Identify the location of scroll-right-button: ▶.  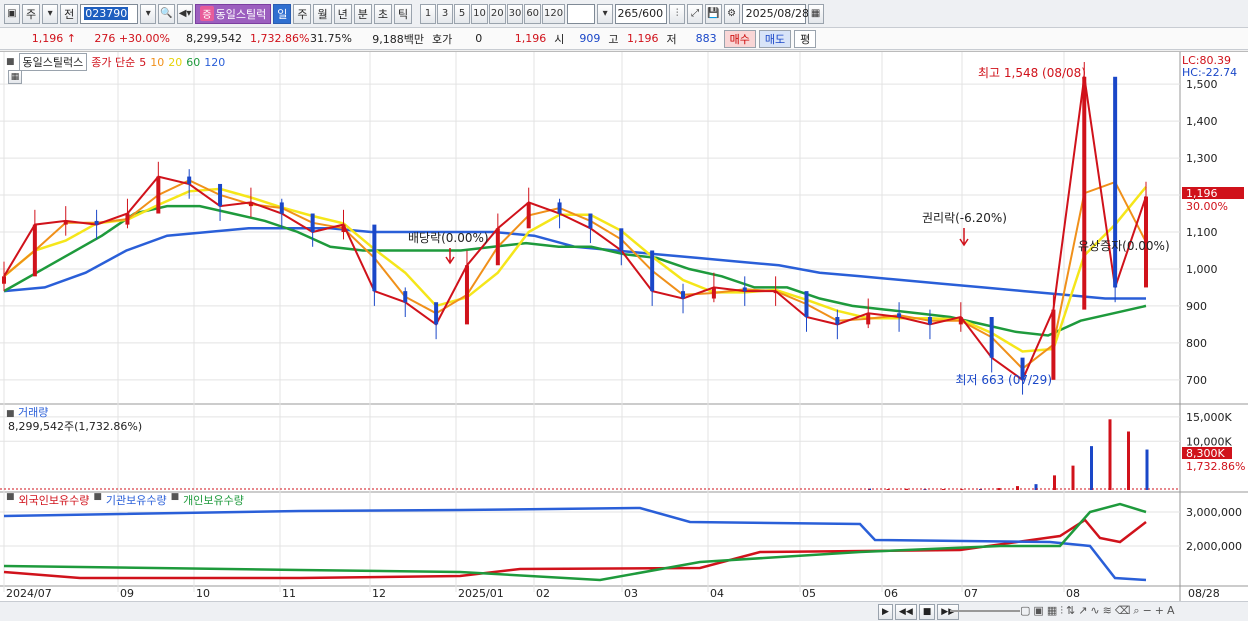
(885, 612).